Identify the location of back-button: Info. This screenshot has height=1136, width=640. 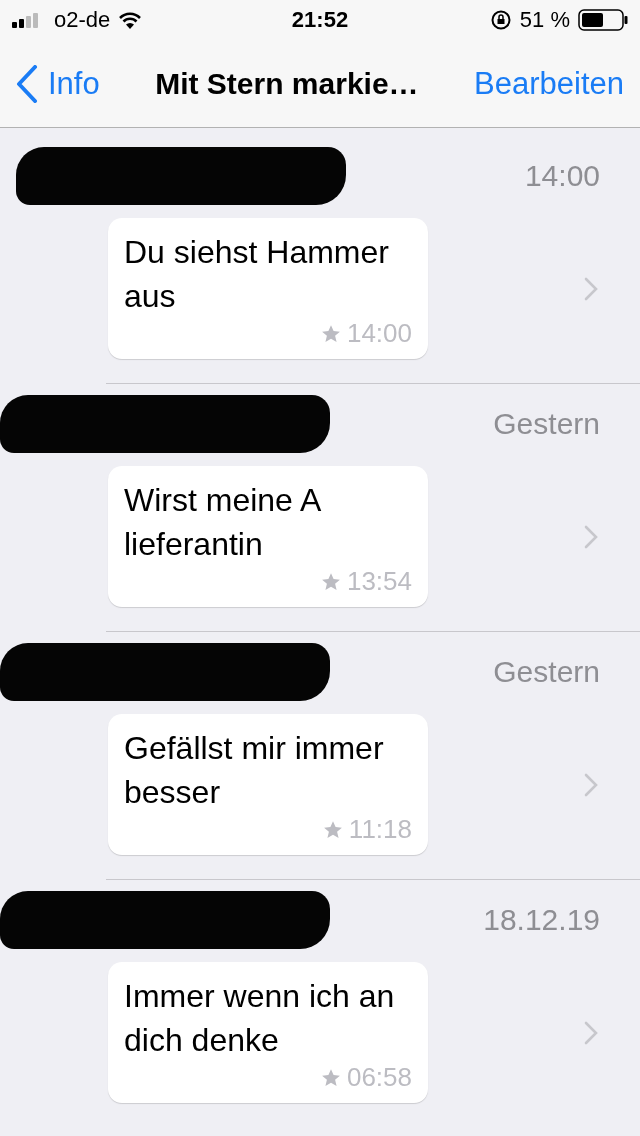
(58, 83).